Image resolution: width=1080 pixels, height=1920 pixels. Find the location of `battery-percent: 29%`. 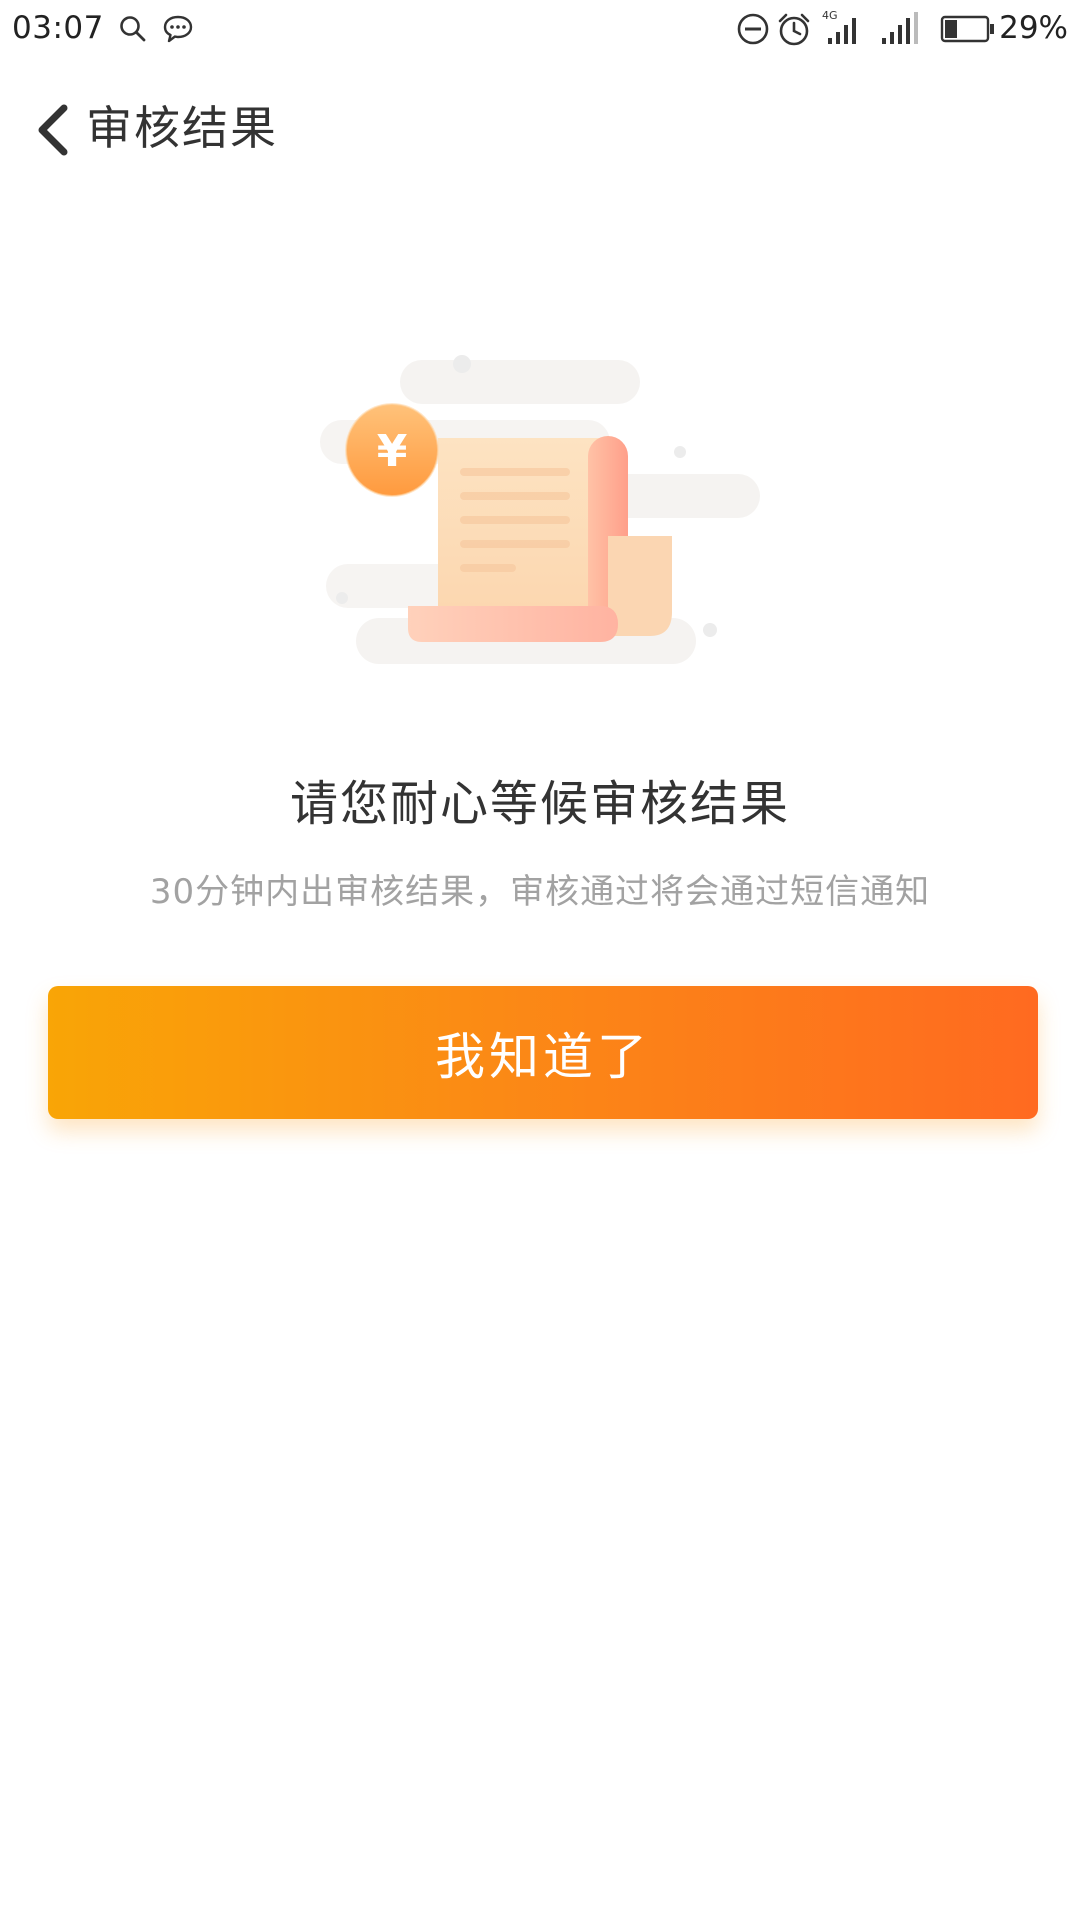

battery-percent: 29% is located at coordinates (1033, 28).